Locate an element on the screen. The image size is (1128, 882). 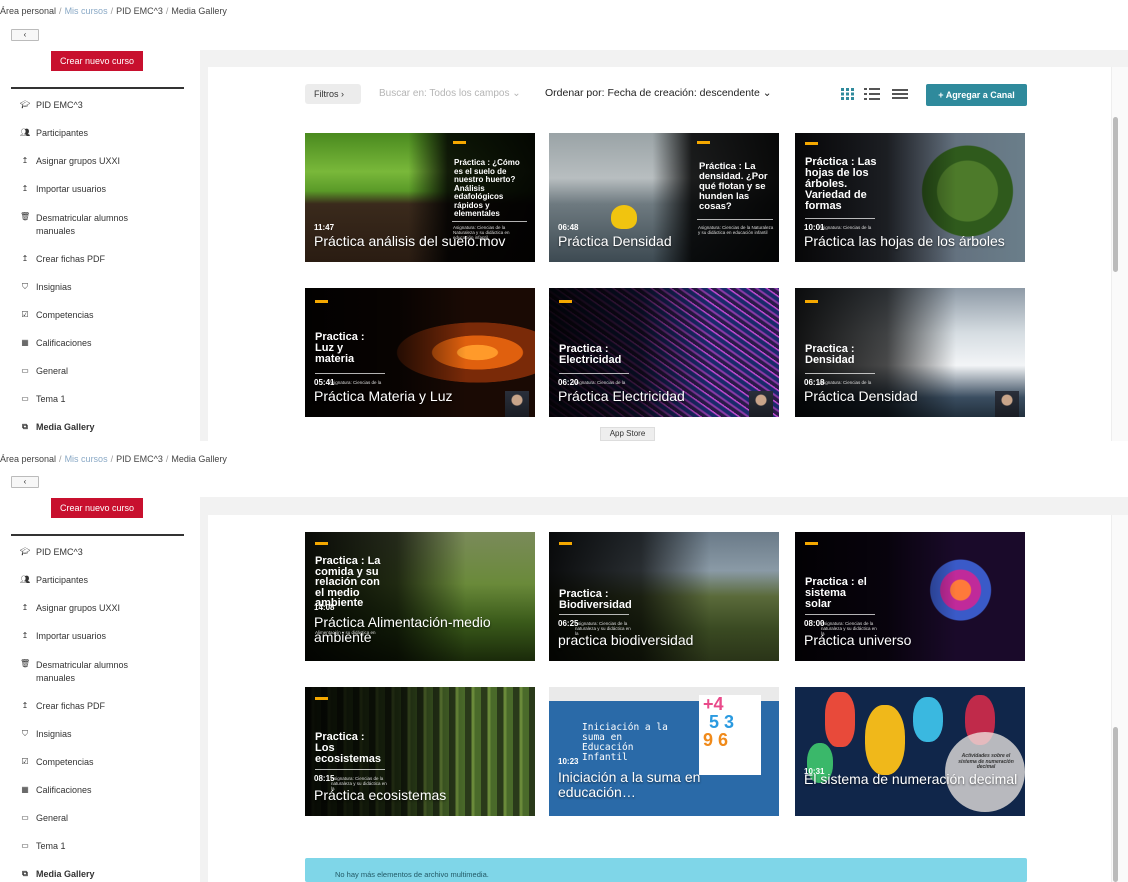
detailed-list-view-icon is located at coordinates (872, 94).